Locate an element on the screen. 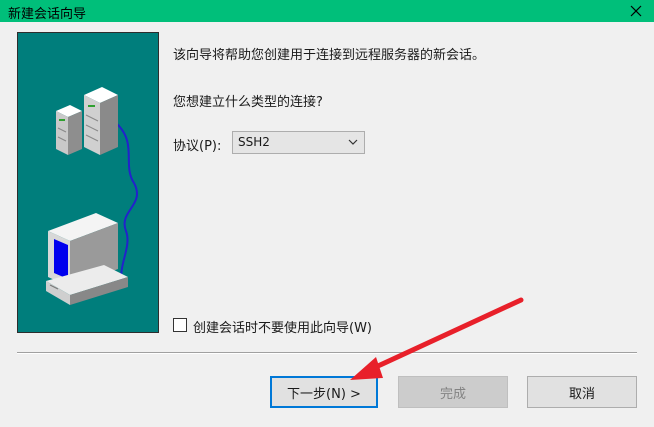 The image size is (654, 427). wizard-intro-text: 该向导将帮助您创建用于连接到远程服务器的新会话。 is located at coordinates (329, 55).